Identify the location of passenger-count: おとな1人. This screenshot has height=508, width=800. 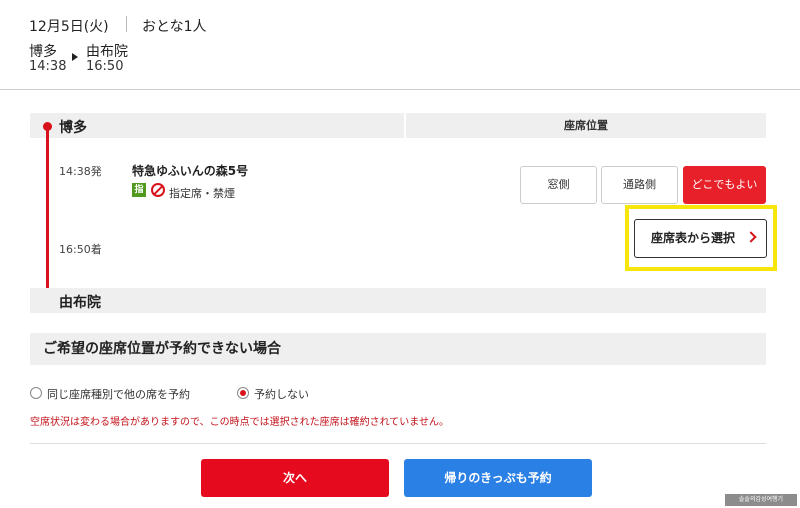
(174, 27).